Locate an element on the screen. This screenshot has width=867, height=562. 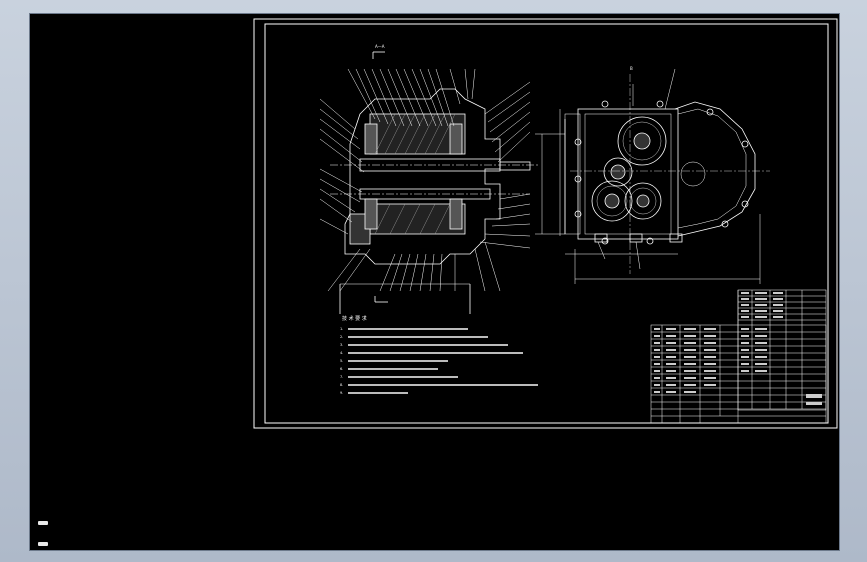
note-line: 2. is located at coordinates (341, 337).